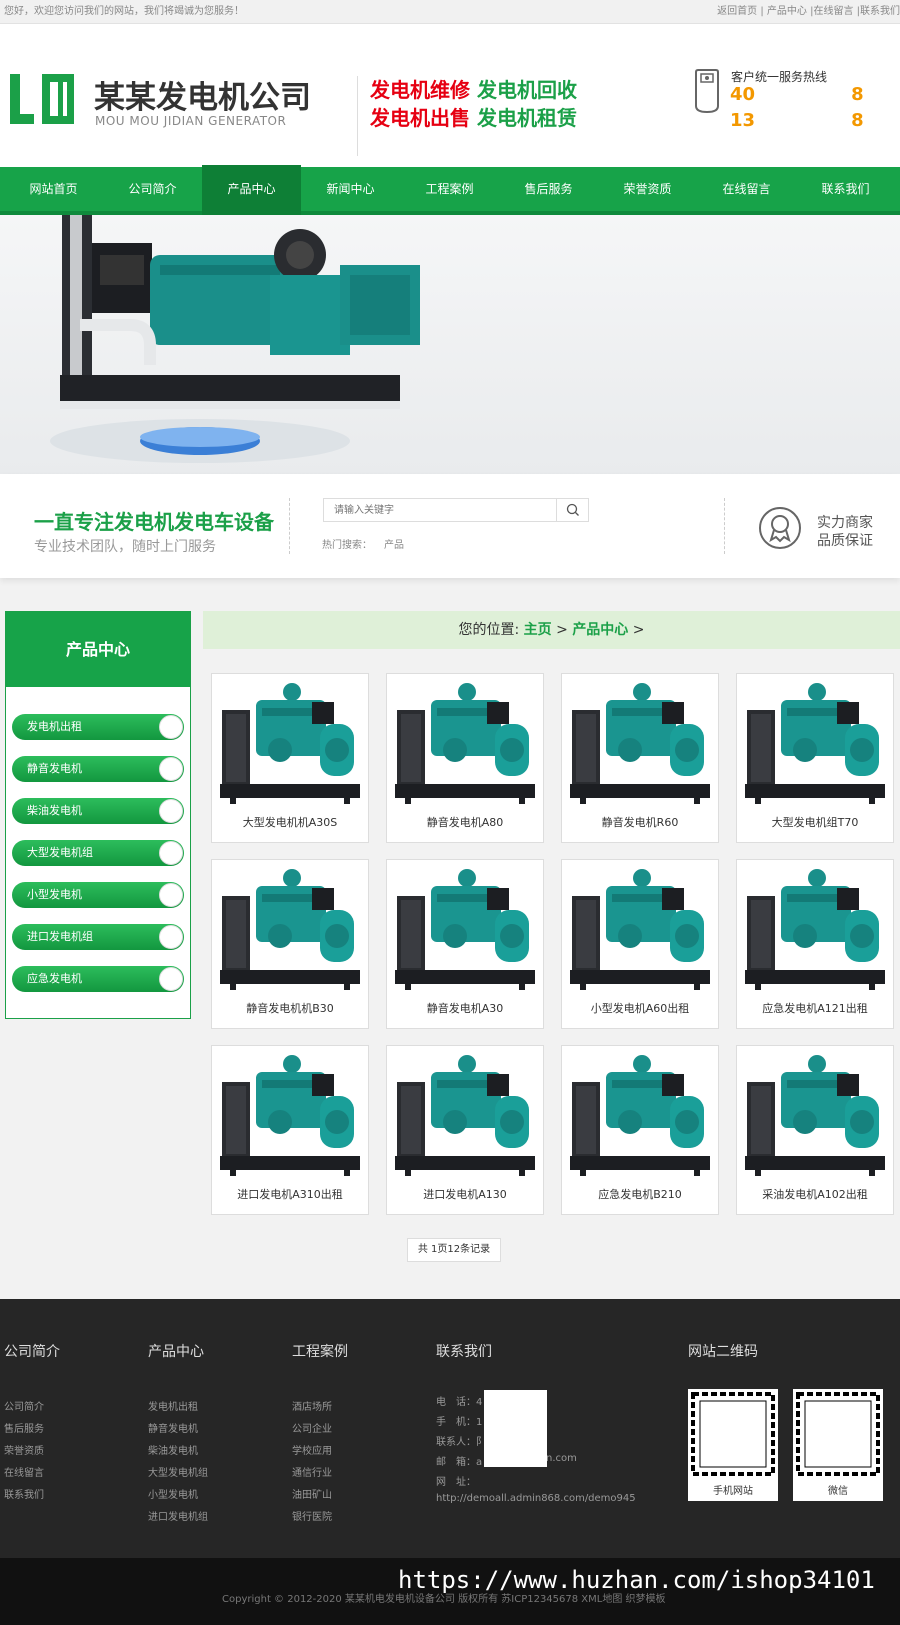 Image resolution: width=900 pixels, height=1625 pixels. Describe the element at coordinates (54, 894) in the screenshot. I see `sidebar-item-label: 小型发电机` at that location.